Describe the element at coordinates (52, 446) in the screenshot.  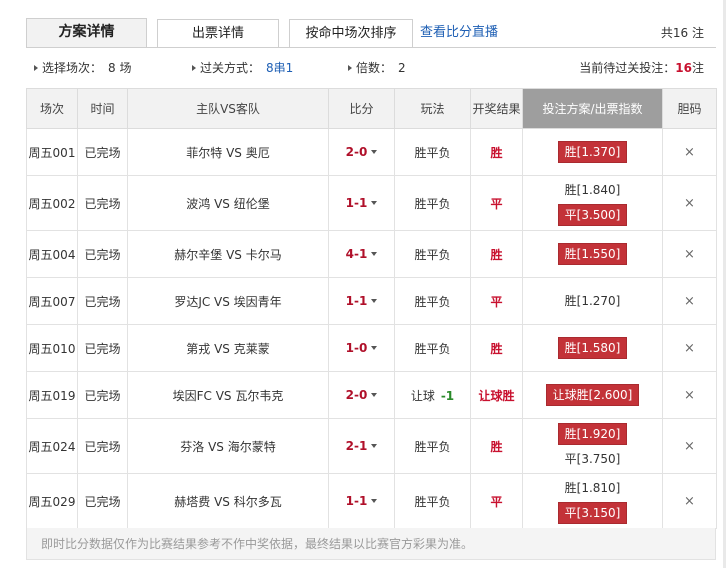
I see `match-id: 周五024` at that location.